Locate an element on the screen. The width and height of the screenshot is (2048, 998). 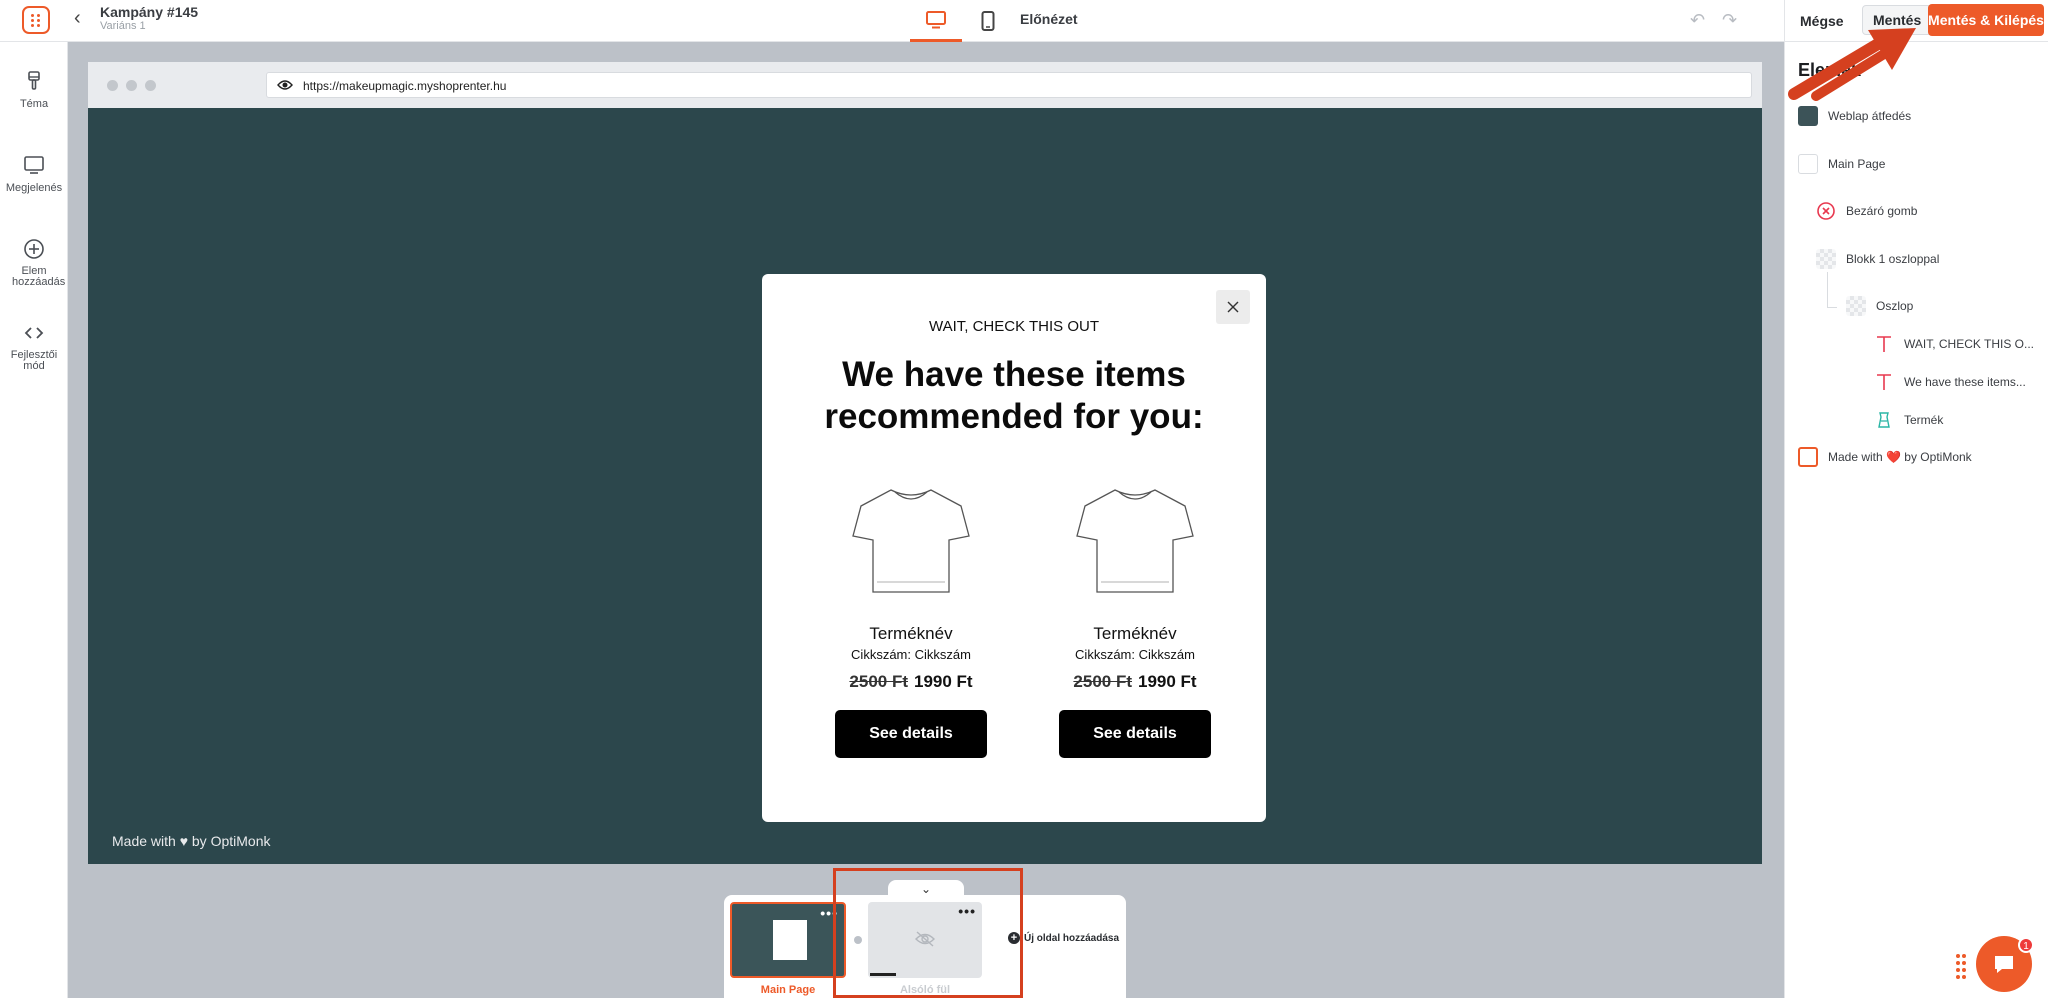
optimonk-icon is located at coordinates (1808, 457).